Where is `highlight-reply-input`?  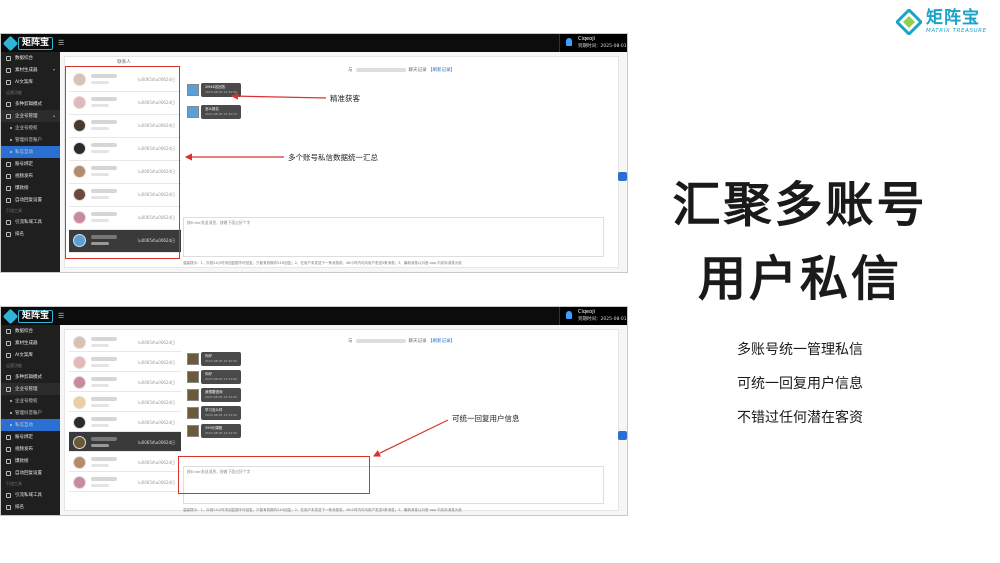 highlight-reply-input is located at coordinates (274, 475).